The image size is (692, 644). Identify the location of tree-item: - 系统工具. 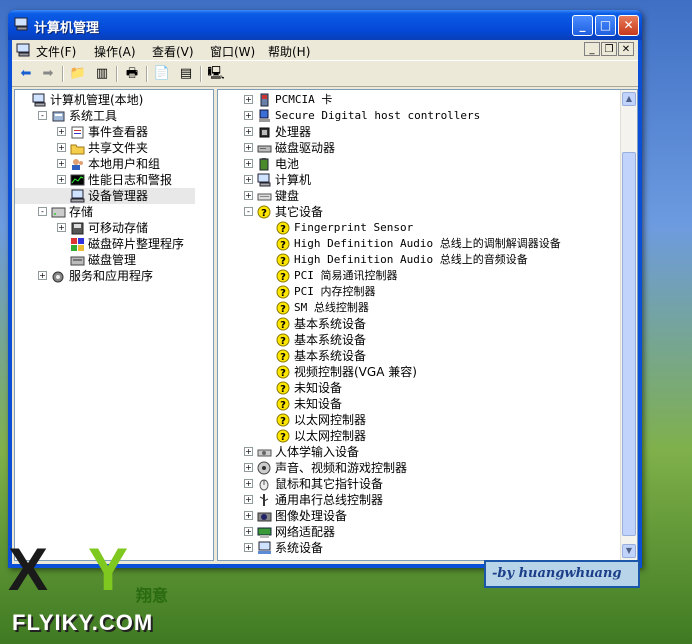
(105, 116).